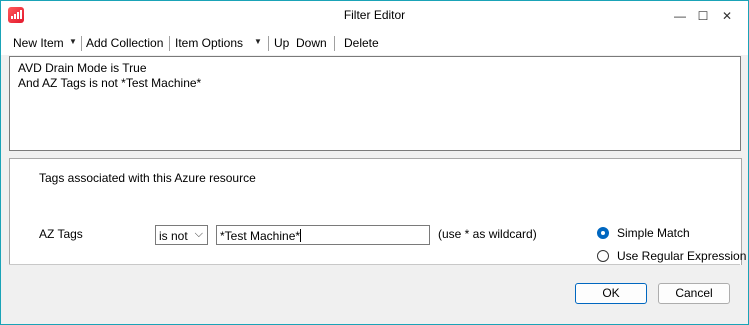  Describe the element at coordinates (361, 43) in the screenshot. I see `delete-button: Delete` at that location.